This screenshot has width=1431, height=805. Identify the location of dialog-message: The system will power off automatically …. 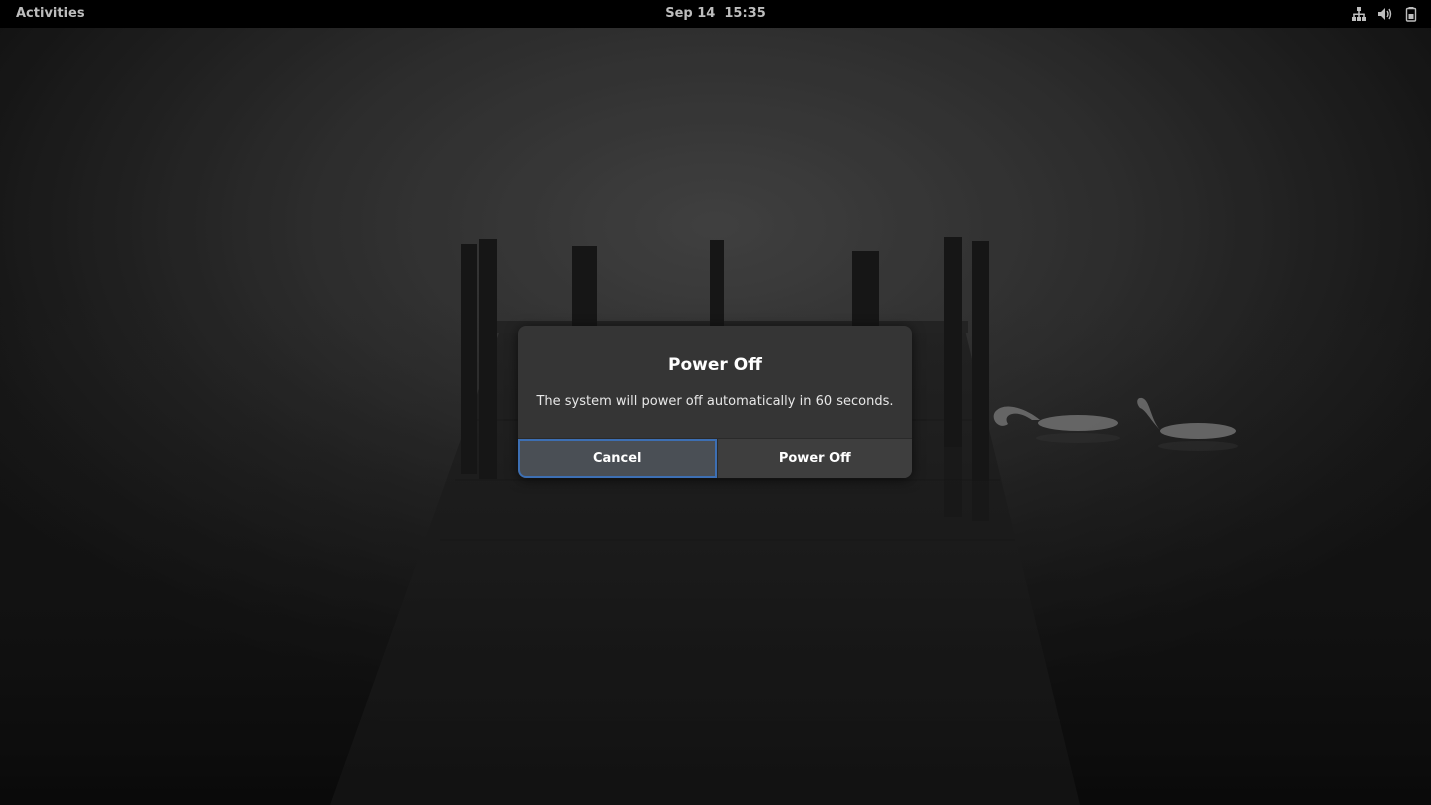
(715, 401).